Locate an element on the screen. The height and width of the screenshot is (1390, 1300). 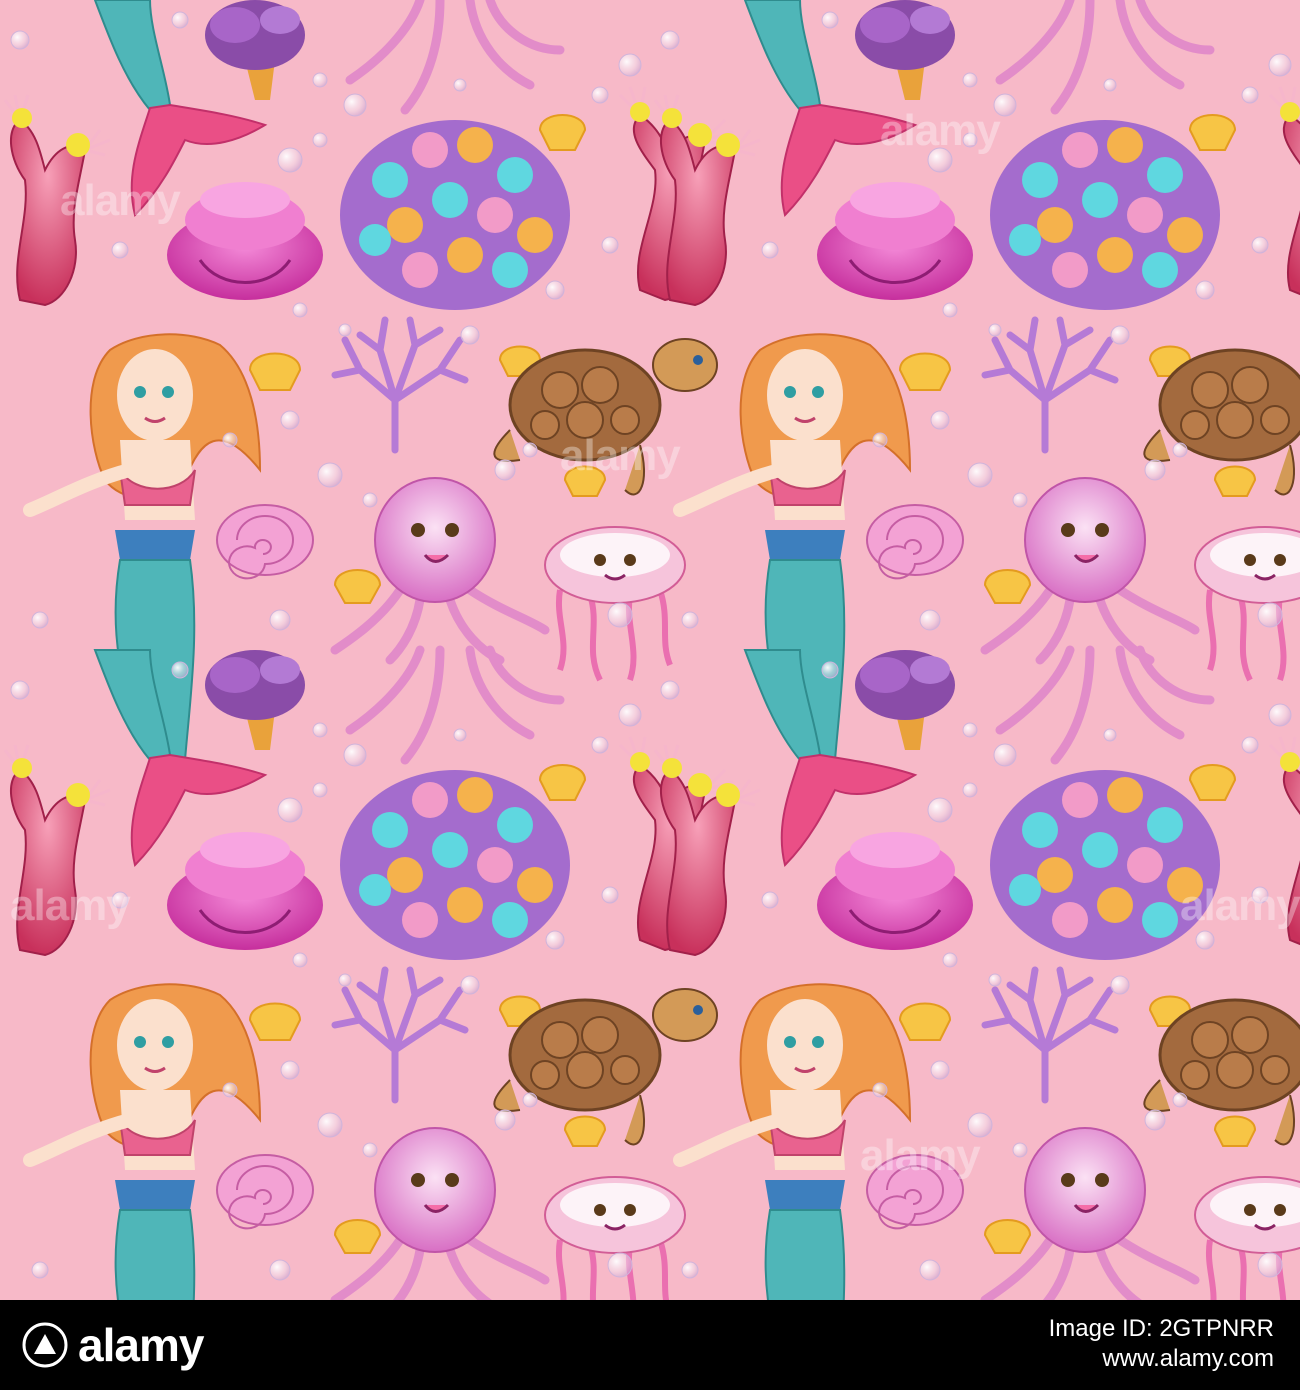
footer-info: Image ID: 2GTPNRR www.alamy.com is located at coordinates (1161, 1344).